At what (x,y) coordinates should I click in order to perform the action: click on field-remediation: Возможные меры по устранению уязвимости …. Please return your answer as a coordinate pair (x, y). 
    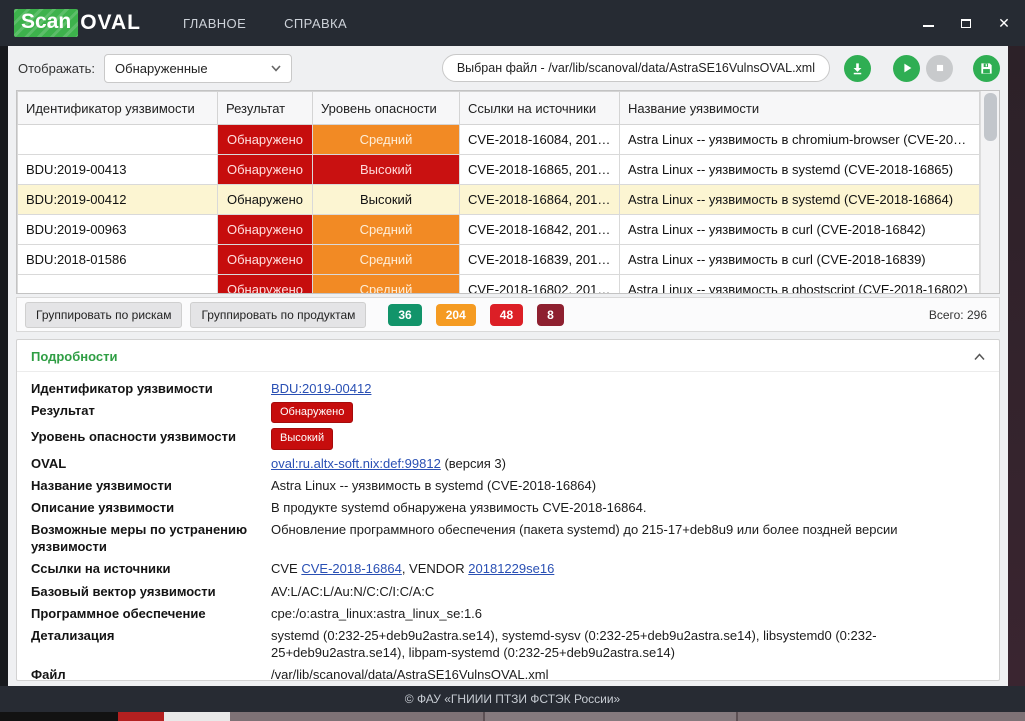
    Looking at the image, I should click on (464, 538).